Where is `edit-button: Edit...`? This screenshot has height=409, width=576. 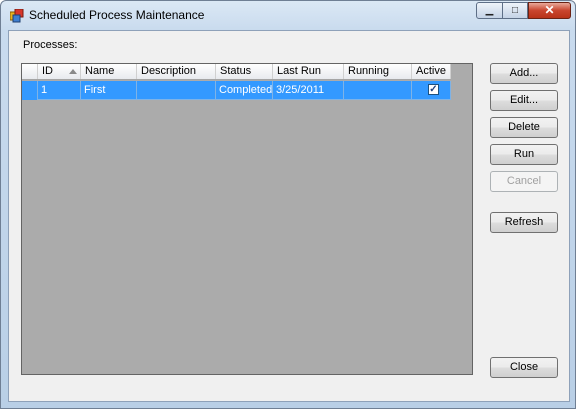 edit-button: Edit... is located at coordinates (524, 100).